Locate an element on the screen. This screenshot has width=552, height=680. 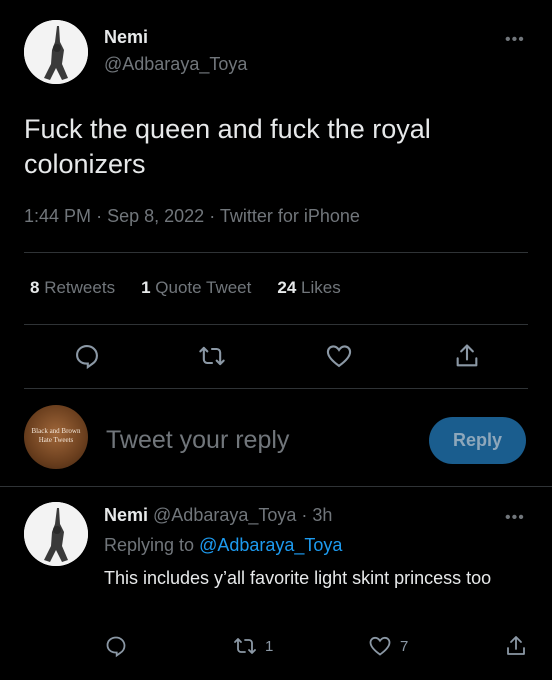
reply-submit-button: Reply is located at coordinates (477, 440).